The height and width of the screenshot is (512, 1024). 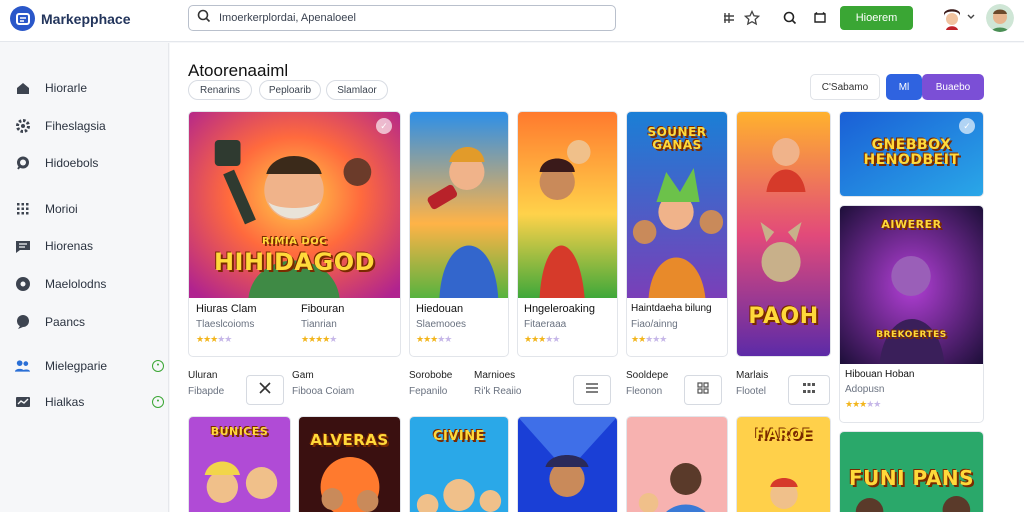 What do you see at coordinates (89, 208) in the screenshot?
I see `sidebar-item-grid: Morioi` at bounding box center [89, 208].